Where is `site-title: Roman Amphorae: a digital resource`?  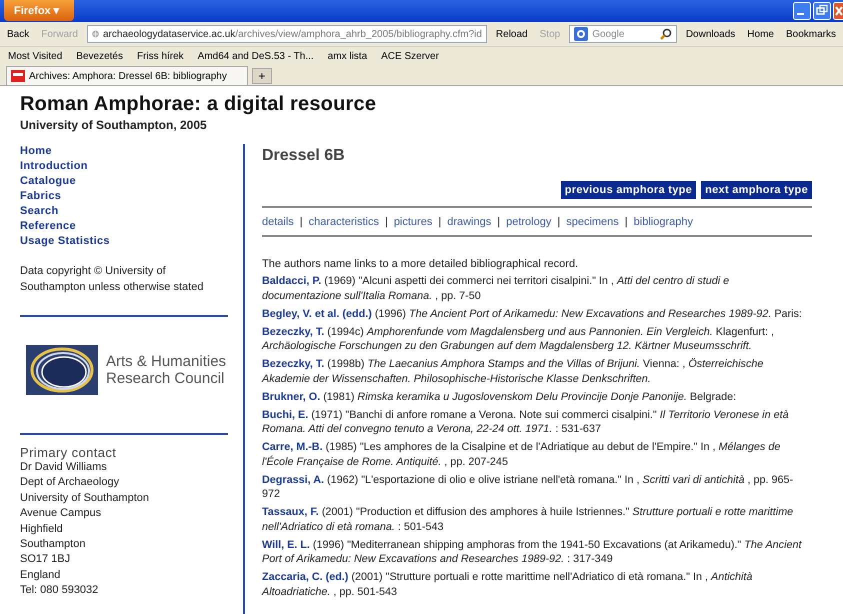
site-title: Roman Amphorae: a digital resource is located at coordinates (199, 104).